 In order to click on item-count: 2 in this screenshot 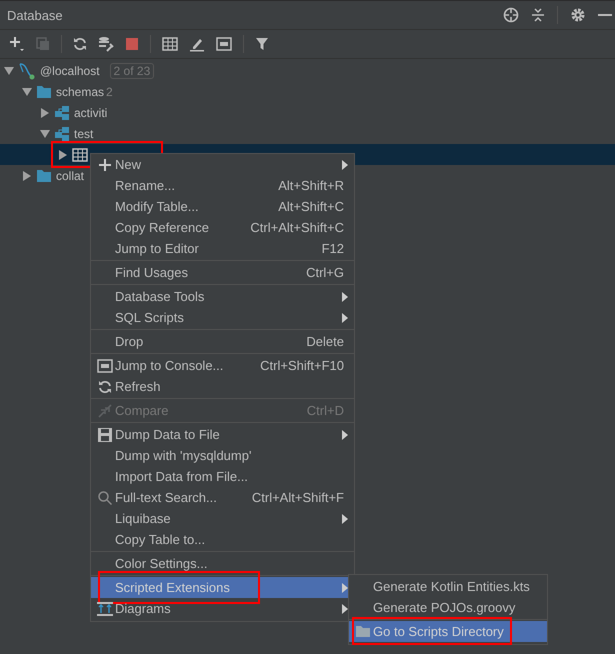, I will do `click(109, 91)`.